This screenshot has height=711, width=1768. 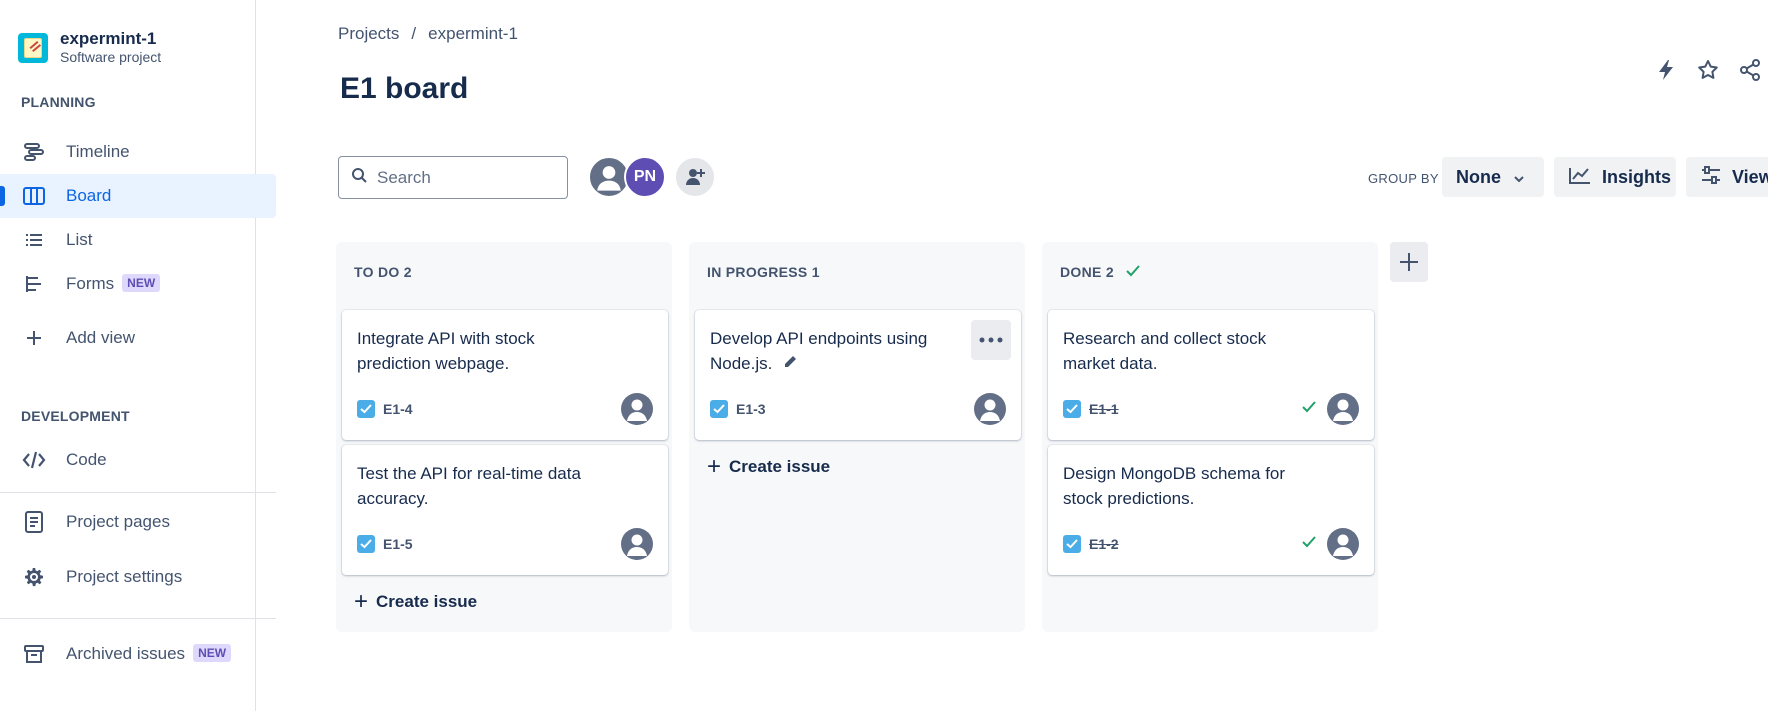 What do you see at coordinates (86, 459) in the screenshot?
I see `sidebar-item-label: Code` at bounding box center [86, 459].